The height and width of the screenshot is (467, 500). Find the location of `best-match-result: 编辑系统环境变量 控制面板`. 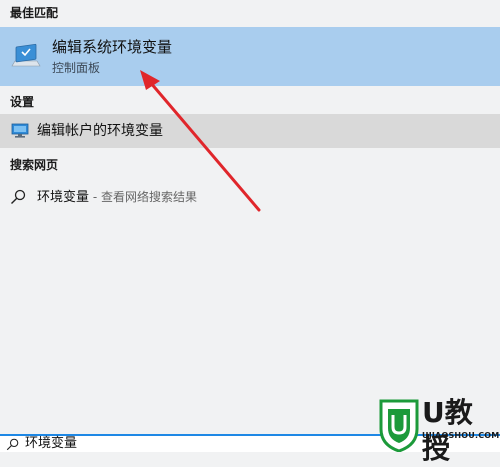

best-match-result: 编辑系统环境变量 控制面板 is located at coordinates (250, 56).